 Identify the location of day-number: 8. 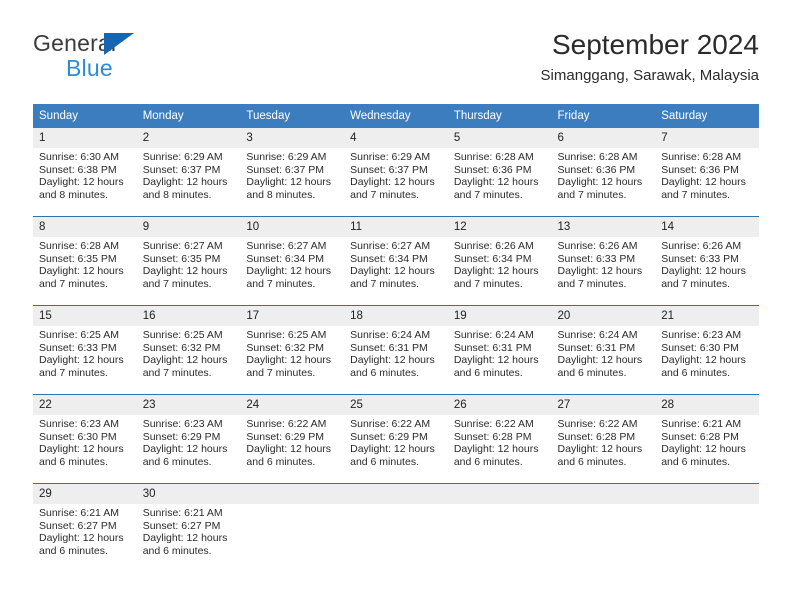
(85, 227).